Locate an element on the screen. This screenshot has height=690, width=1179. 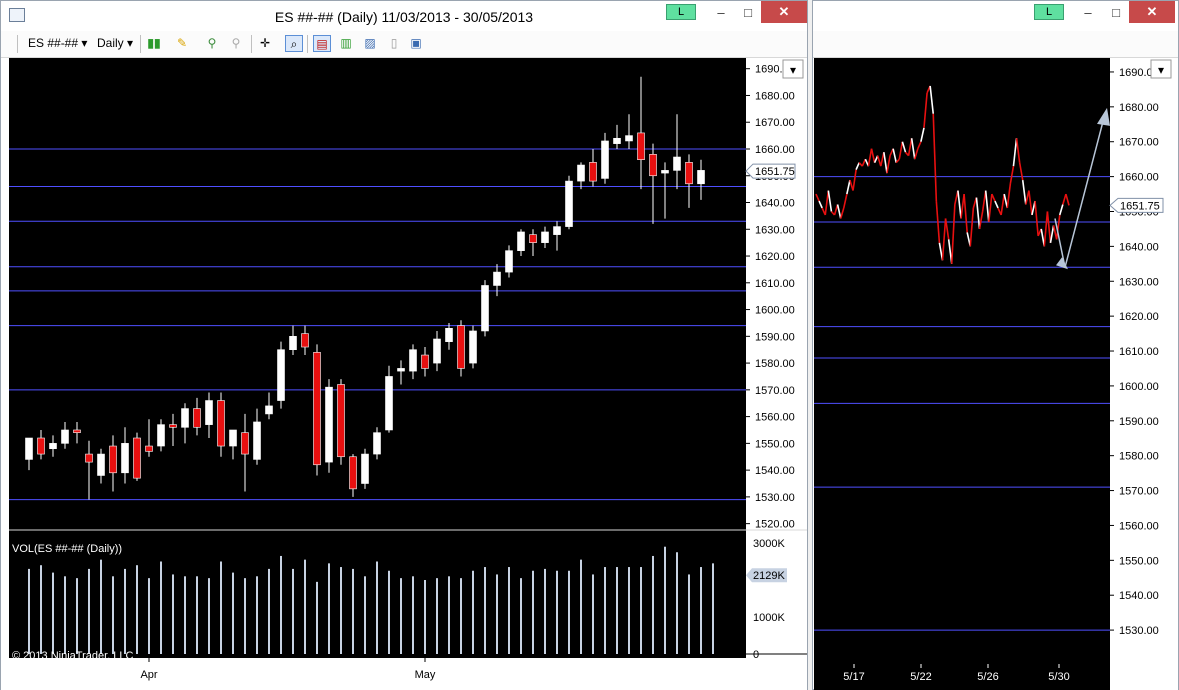
template-icon: ▣ is located at coordinates (416, 43).